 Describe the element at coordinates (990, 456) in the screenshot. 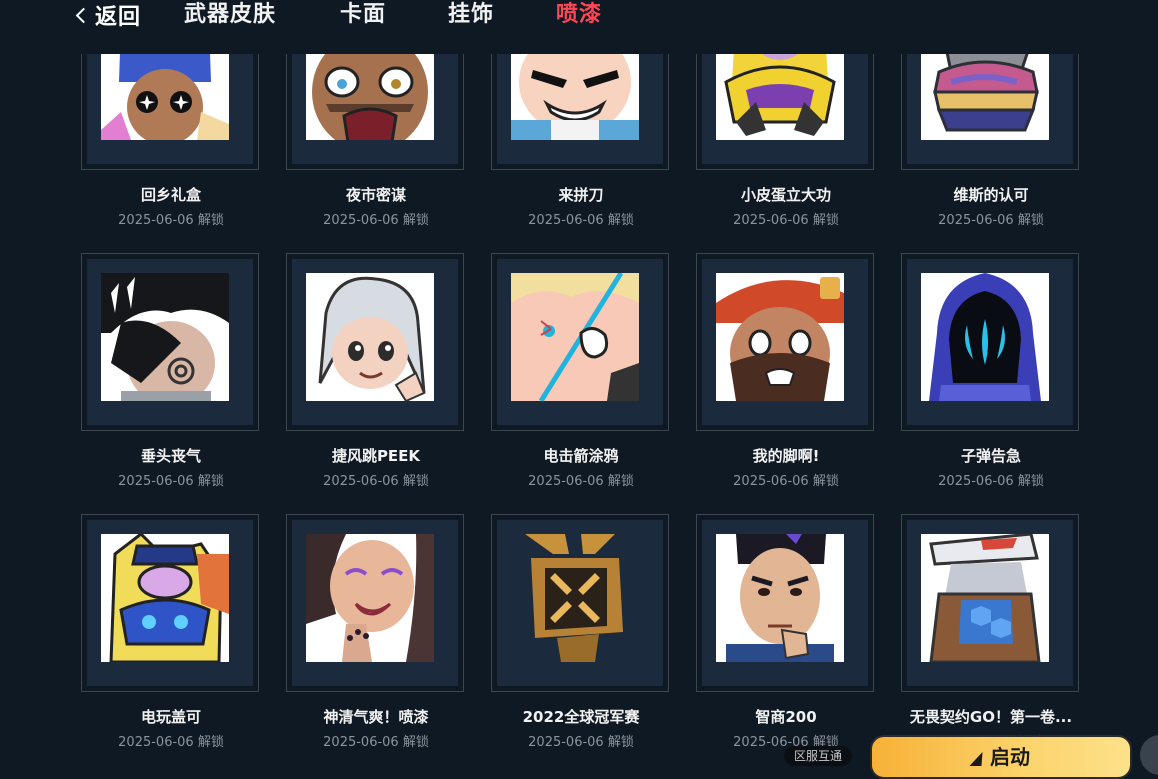

I see `spray-name: 子弹告急` at that location.